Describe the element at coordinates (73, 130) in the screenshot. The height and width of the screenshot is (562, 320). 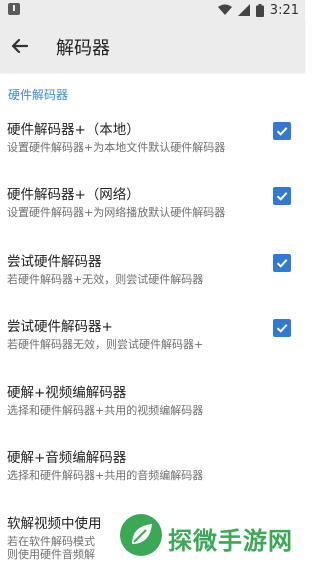
I see `pref-title: 硬件解码器+（本地）` at that location.